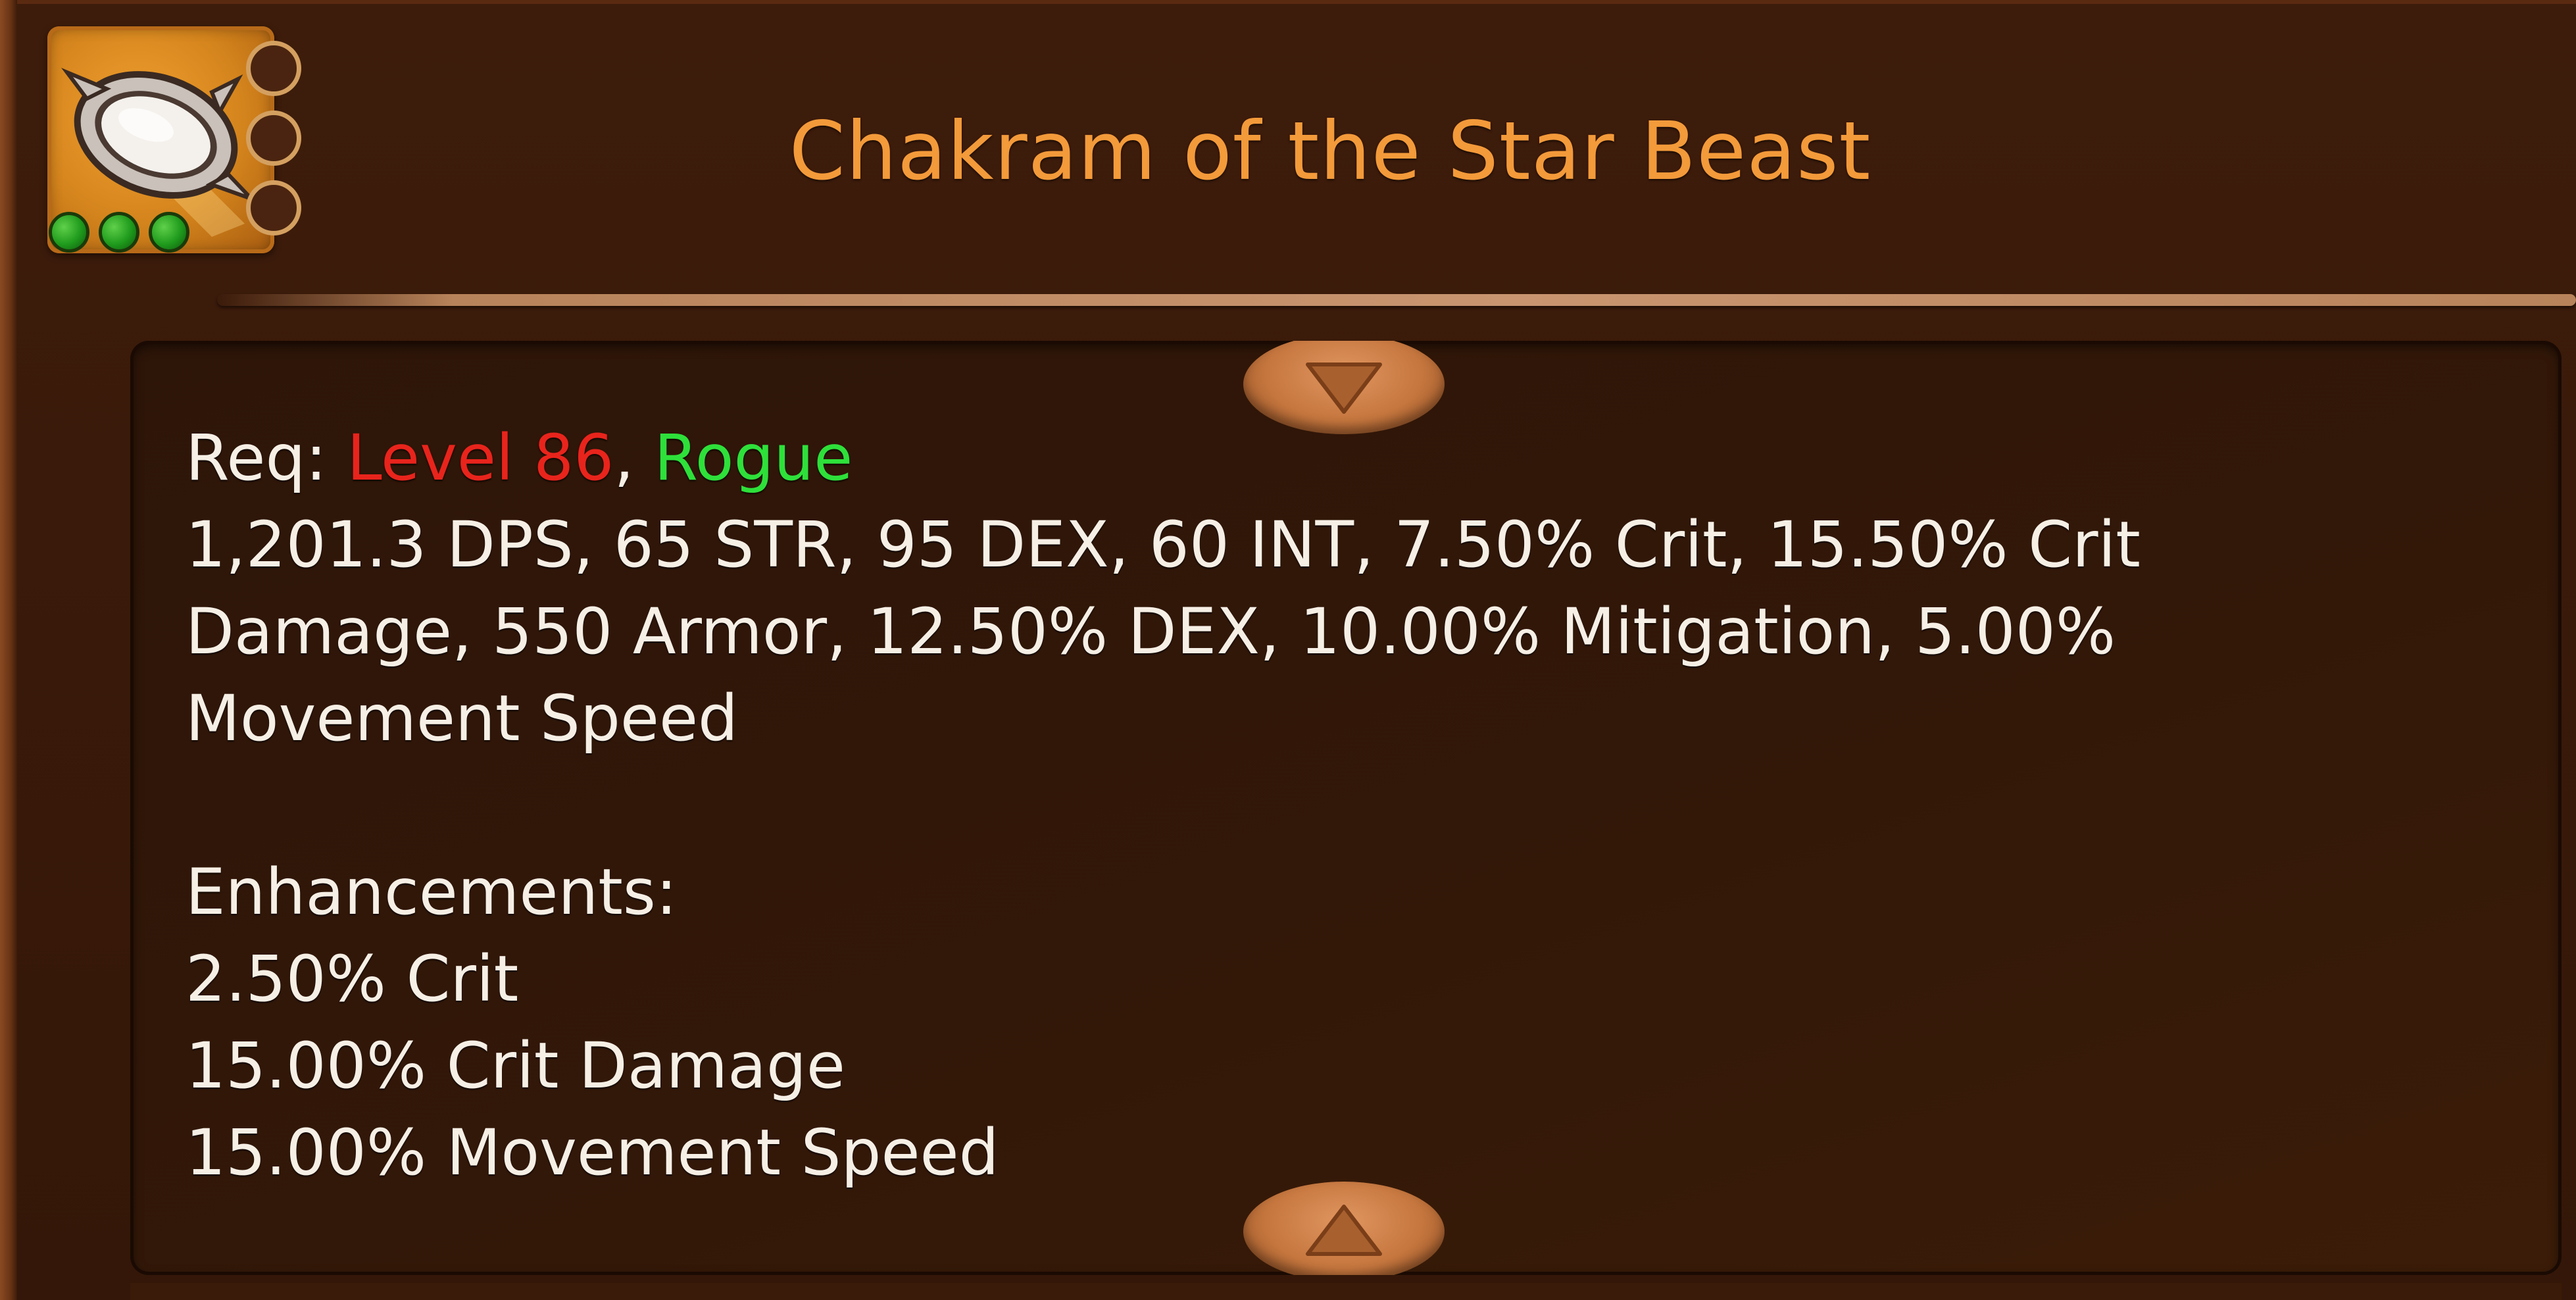 This screenshot has width=2576, height=1300. What do you see at coordinates (432, 892) in the screenshot?
I see `enhancements-header: Enhancements:` at bounding box center [432, 892].